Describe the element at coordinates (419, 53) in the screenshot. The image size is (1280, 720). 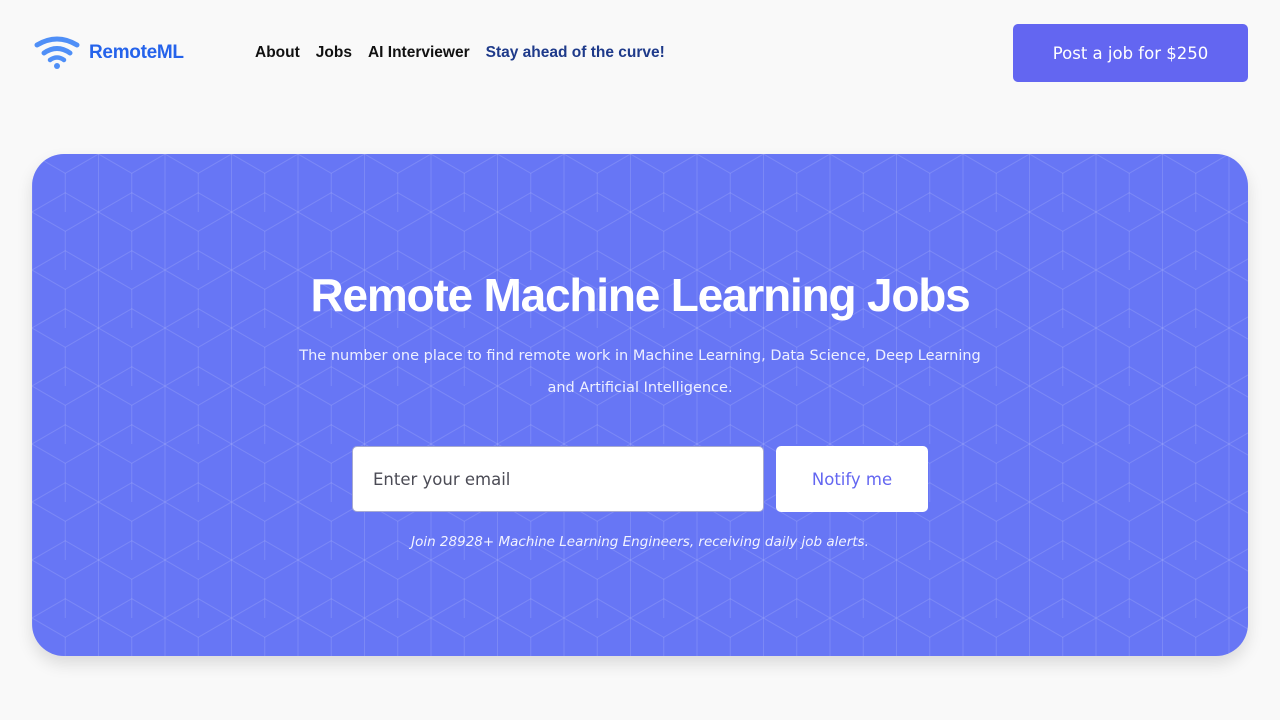
I see `nav-ai-interviewer: AI Interviewer` at that location.